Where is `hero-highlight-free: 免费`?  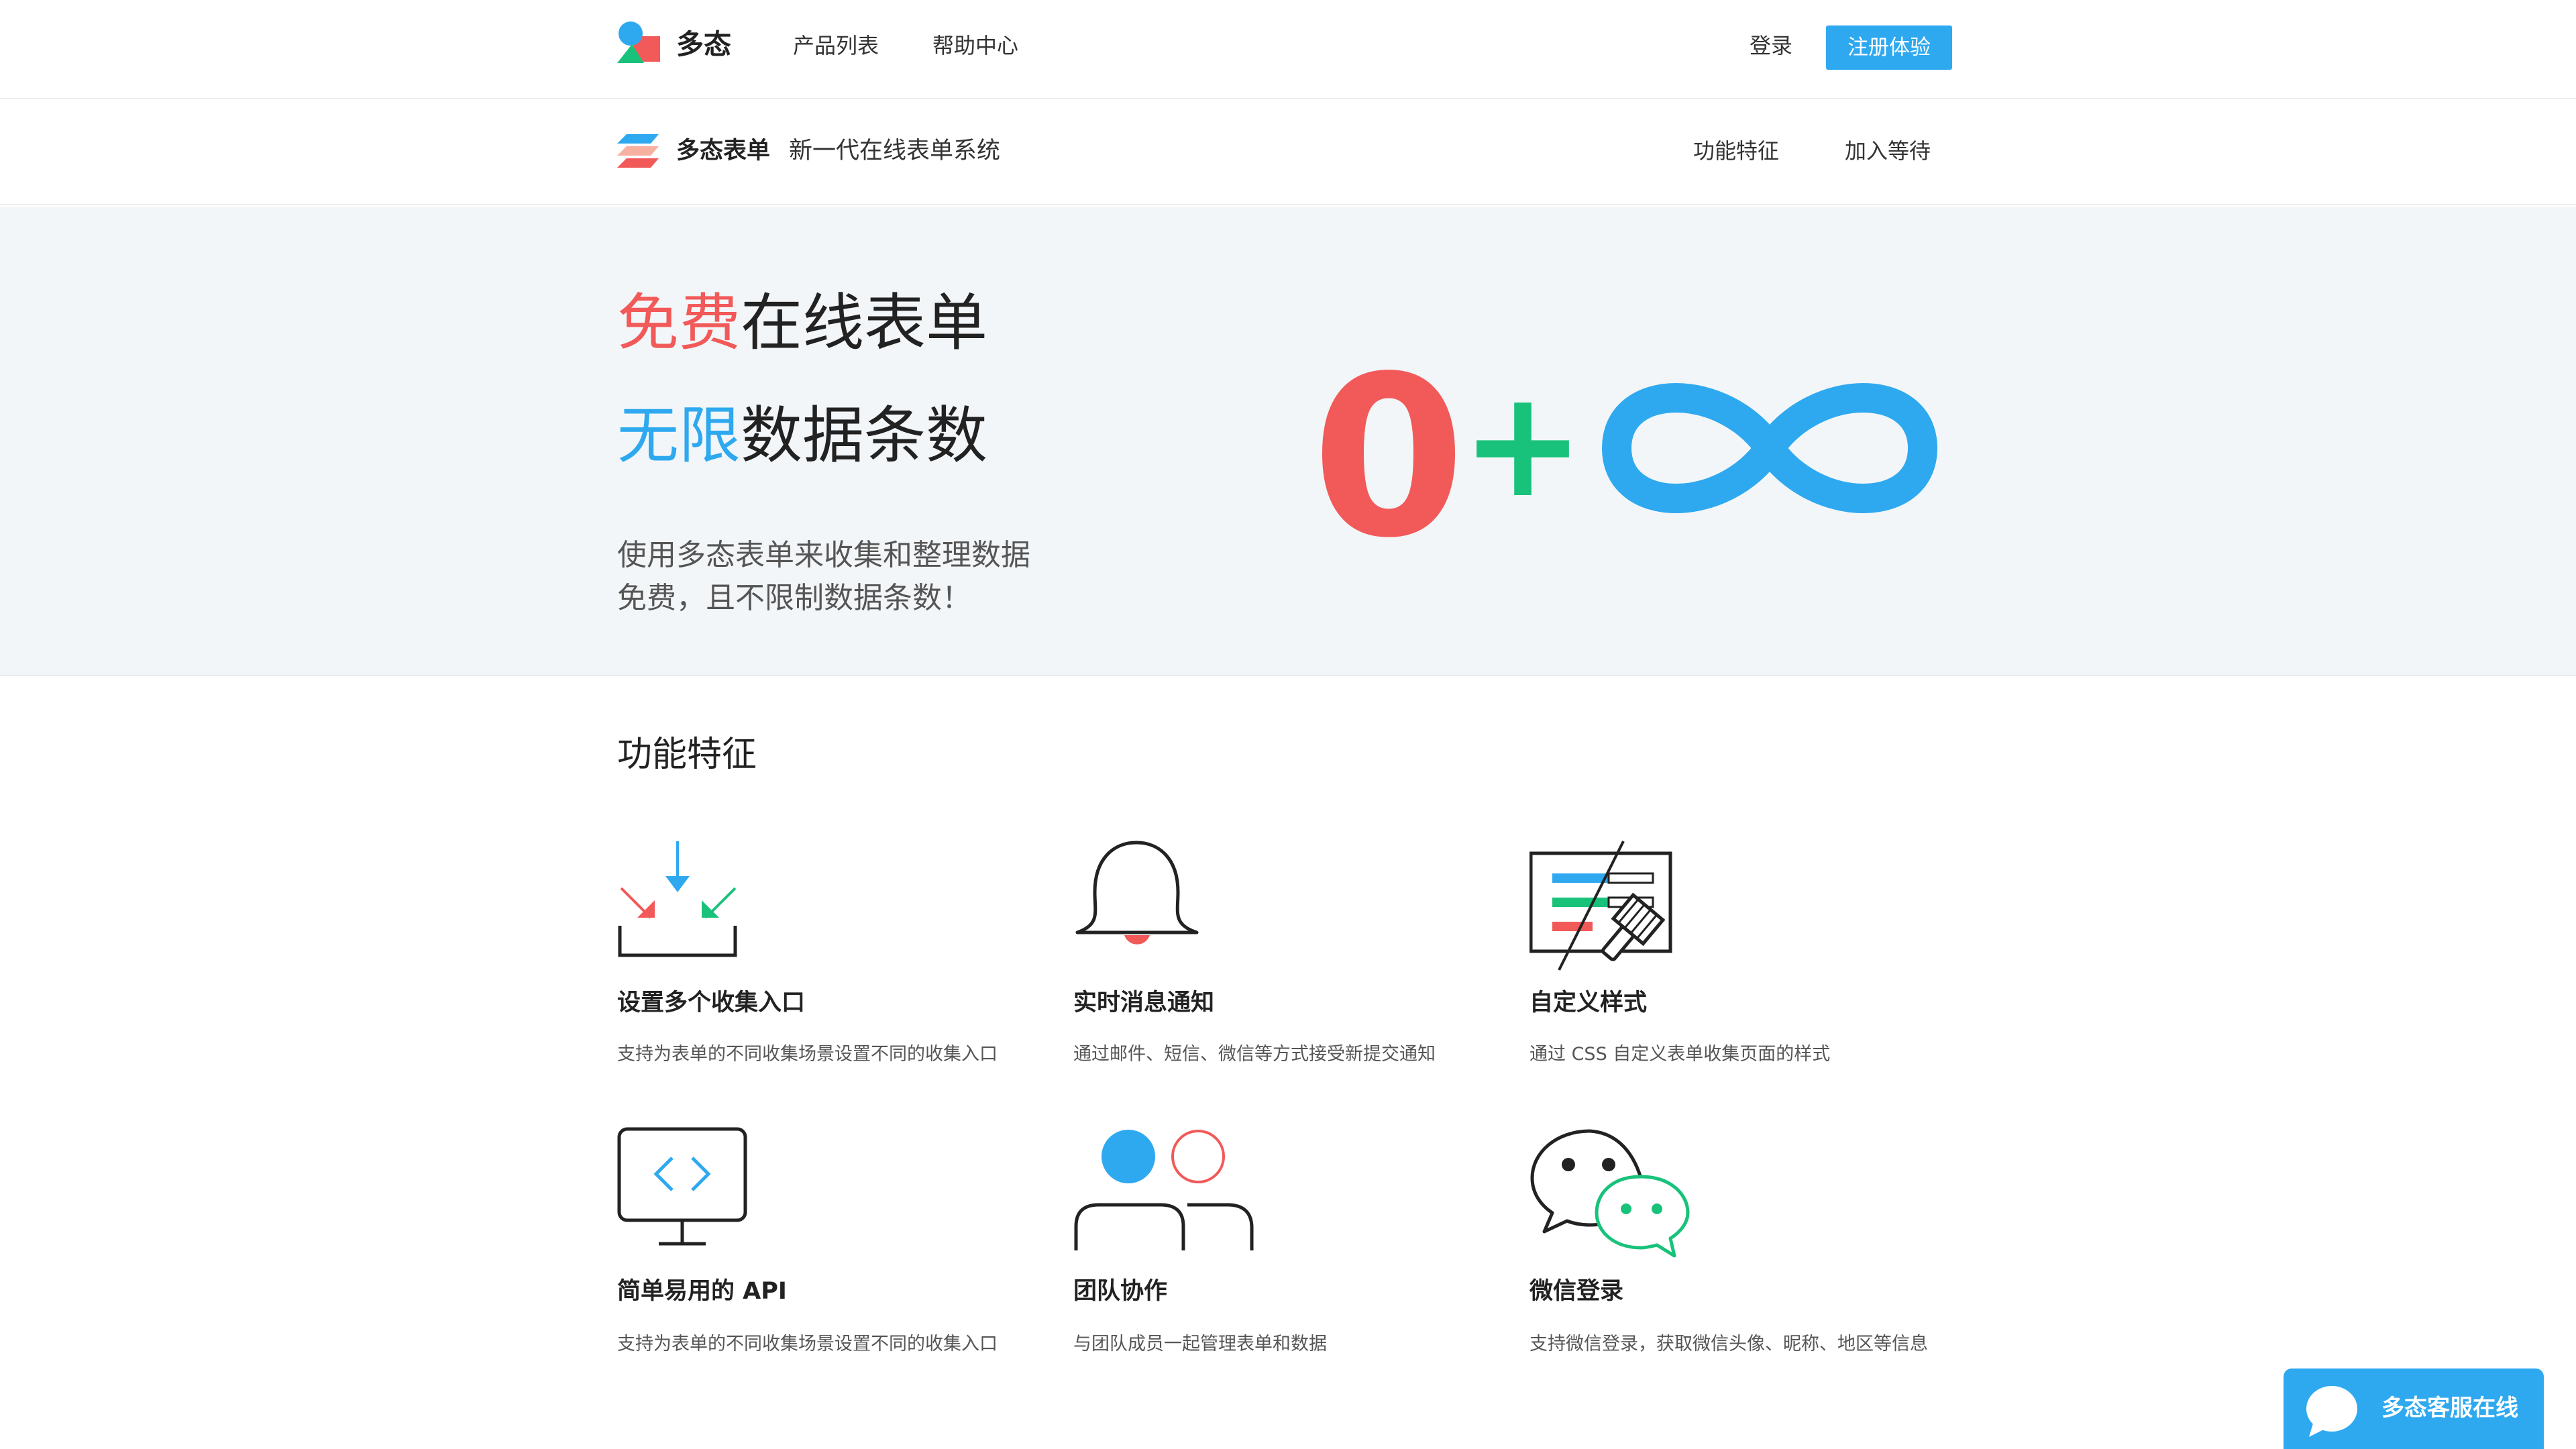 hero-highlight-free: 免费 is located at coordinates (679, 323).